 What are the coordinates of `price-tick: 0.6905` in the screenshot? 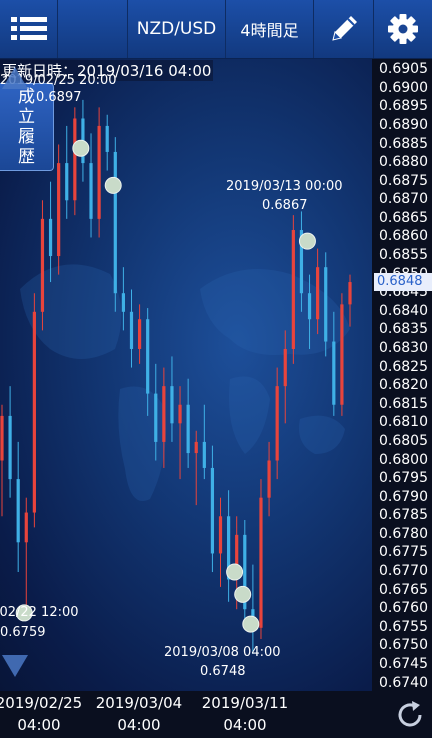 It's located at (403, 69).